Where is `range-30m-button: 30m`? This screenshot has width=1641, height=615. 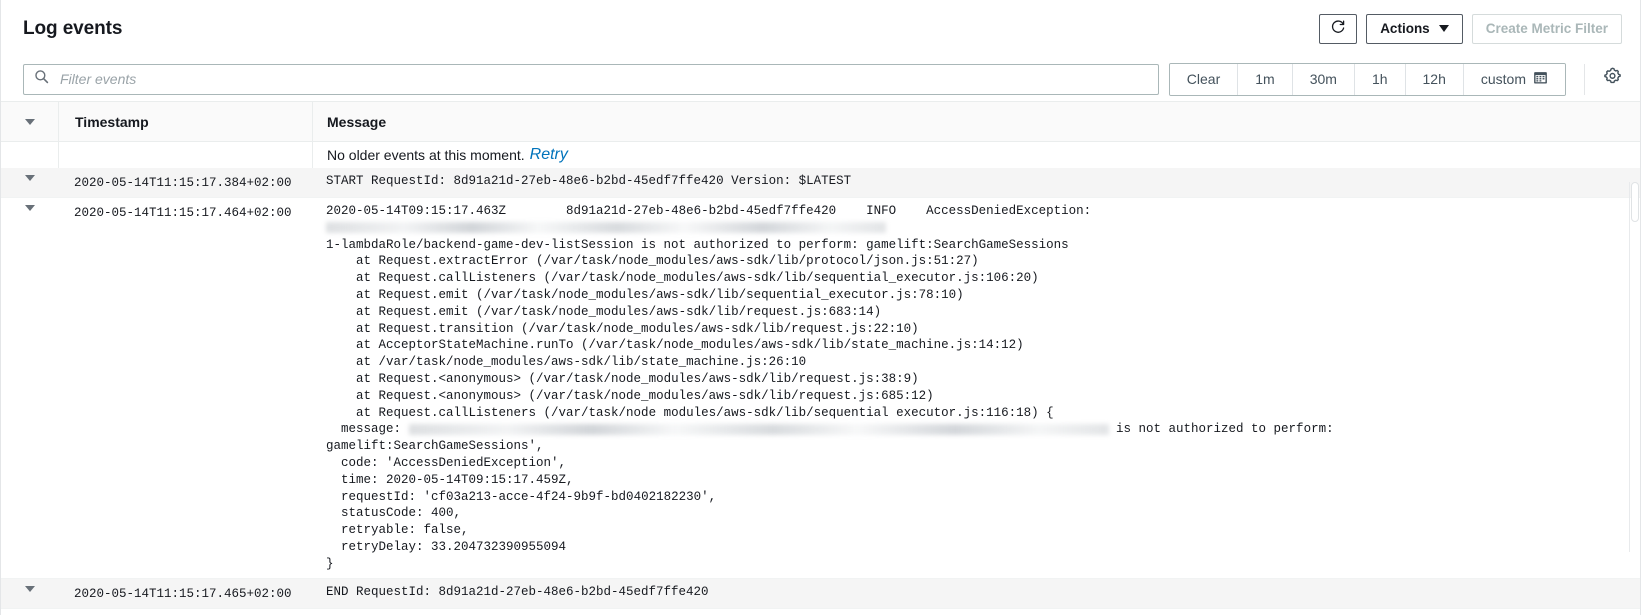
range-30m-button: 30m is located at coordinates (1323, 79).